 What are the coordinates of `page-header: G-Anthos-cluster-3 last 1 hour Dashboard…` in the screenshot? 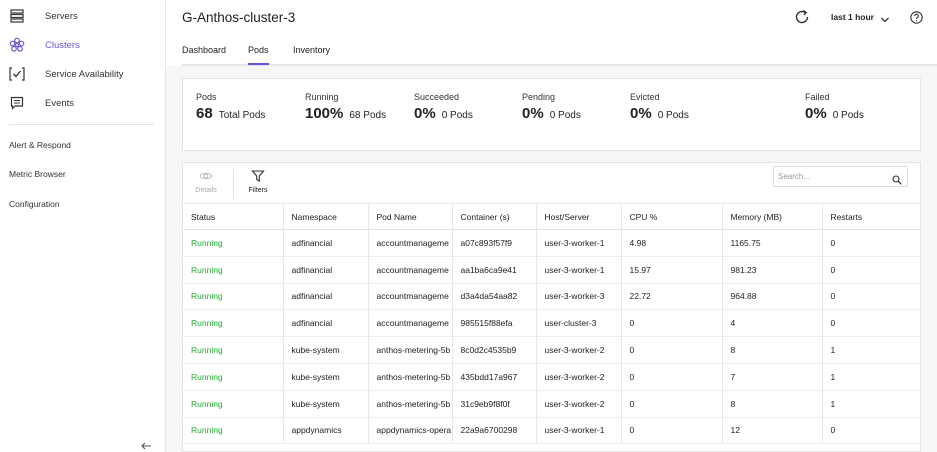 It's located at (551, 33).